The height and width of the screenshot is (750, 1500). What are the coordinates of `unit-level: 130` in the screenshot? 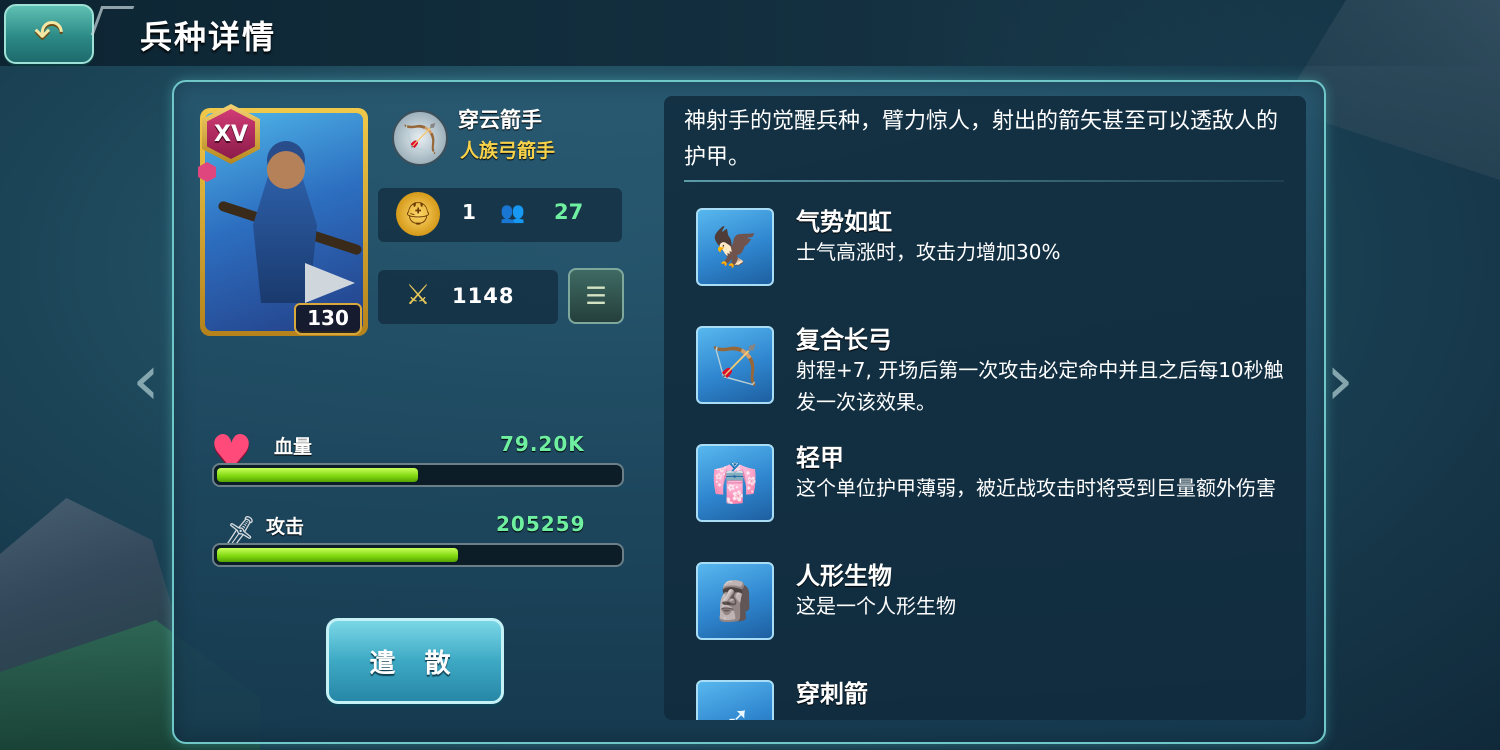 It's located at (328, 319).